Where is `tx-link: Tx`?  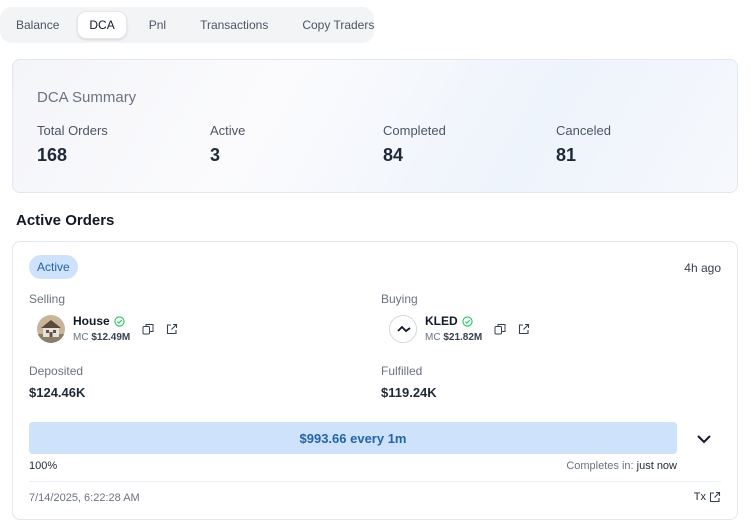
tx-link: Tx is located at coordinates (707, 497).